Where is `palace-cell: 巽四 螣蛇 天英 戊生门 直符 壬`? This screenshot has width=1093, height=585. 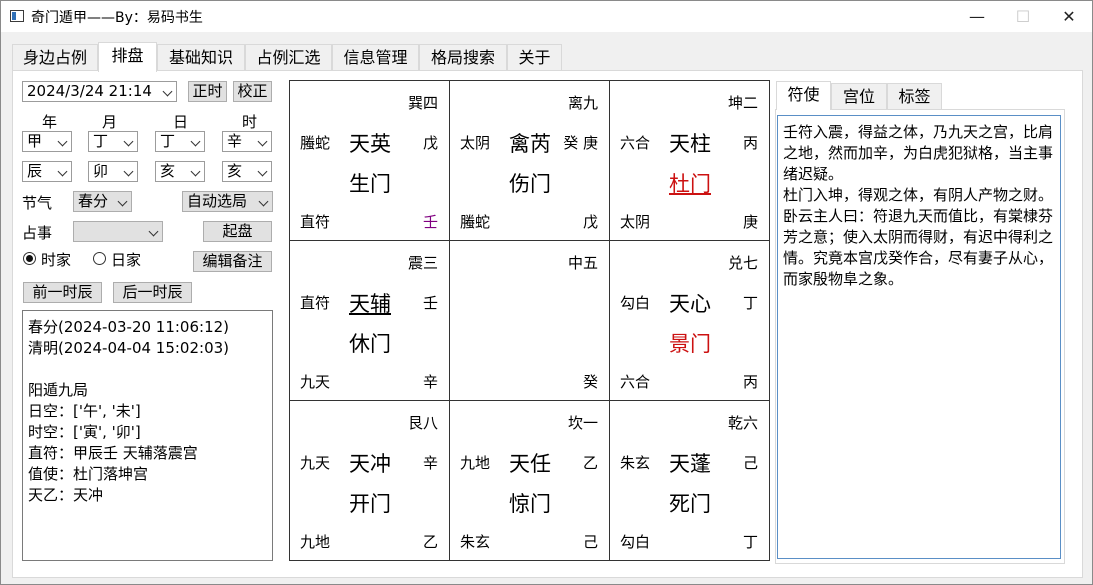
palace-cell: 巽四 螣蛇 天英 戊生门 直符 壬 is located at coordinates (370, 161).